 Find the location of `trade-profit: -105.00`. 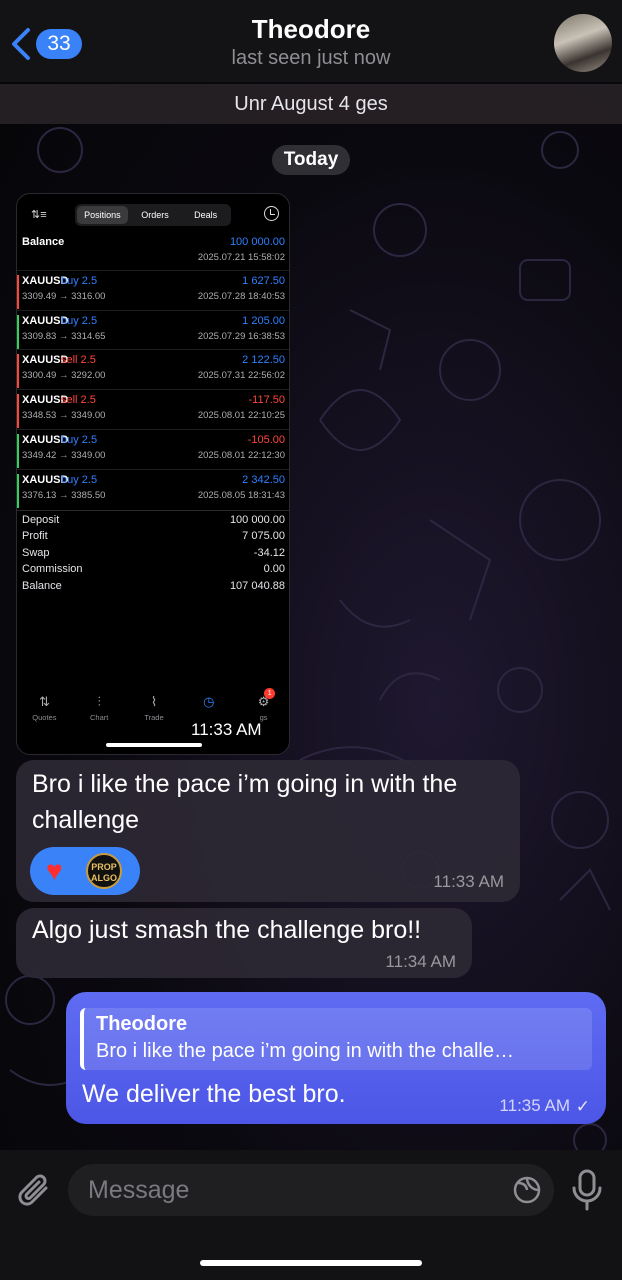

trade-profit: -105.00 is located at coordinates (266, 439).